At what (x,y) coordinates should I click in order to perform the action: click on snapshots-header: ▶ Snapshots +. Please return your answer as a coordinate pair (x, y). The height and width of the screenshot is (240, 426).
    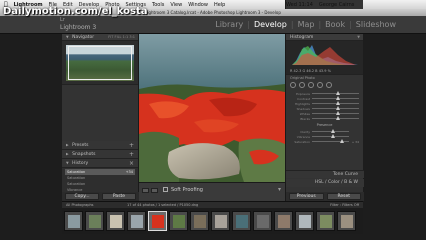
    Looking at the image, I should click on (100, 154).